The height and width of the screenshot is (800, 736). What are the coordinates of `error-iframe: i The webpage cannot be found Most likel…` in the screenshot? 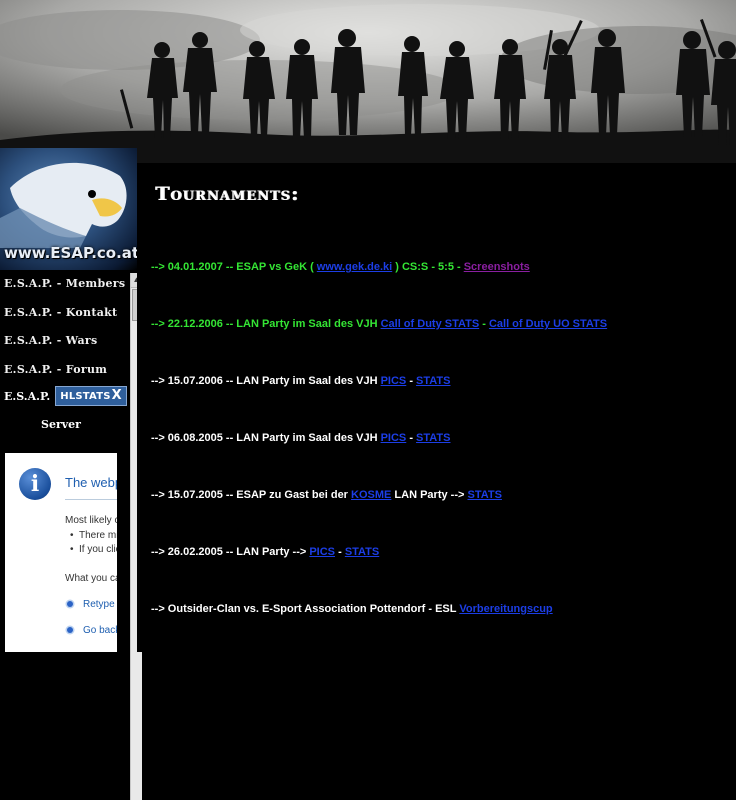 It's located at (61, 552).